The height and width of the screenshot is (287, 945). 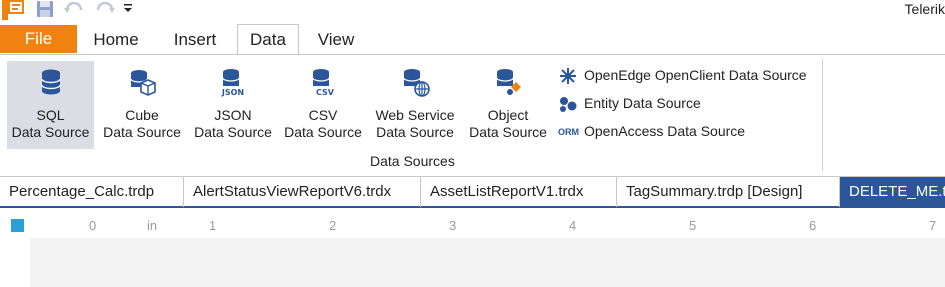 I want to click on ruler-unit: in, so click(x=152, y=225).